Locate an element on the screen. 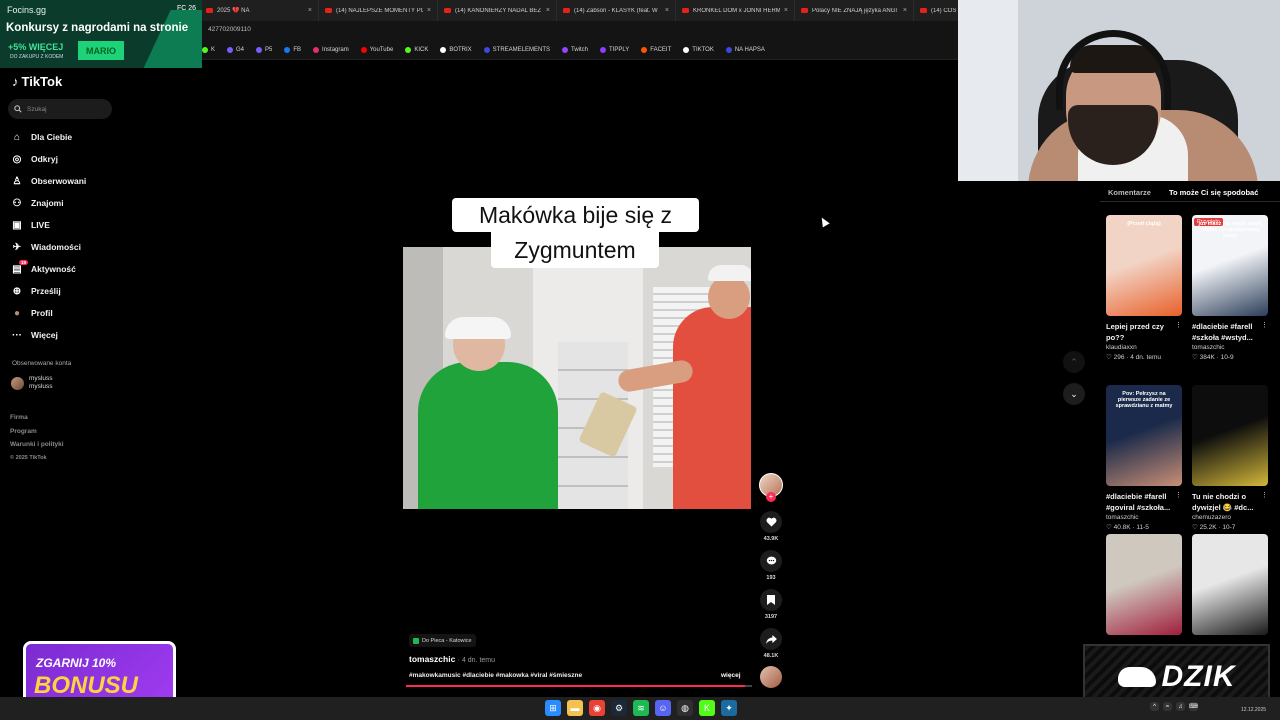 The image size is (1280, 720). bookmark-item: TIPPLY is located at coordinates (614, 49).